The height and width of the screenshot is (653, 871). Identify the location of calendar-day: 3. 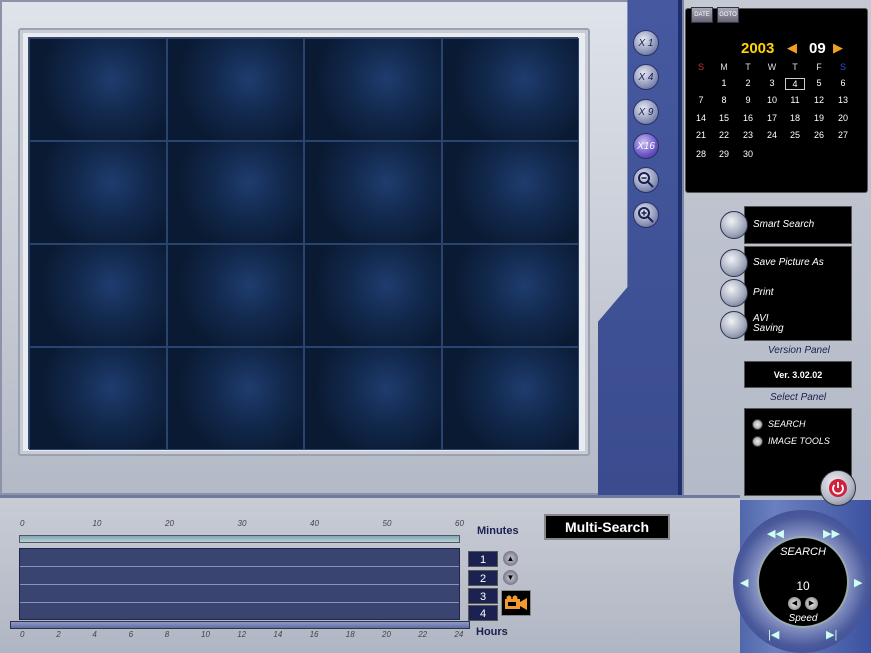
(772, 83).